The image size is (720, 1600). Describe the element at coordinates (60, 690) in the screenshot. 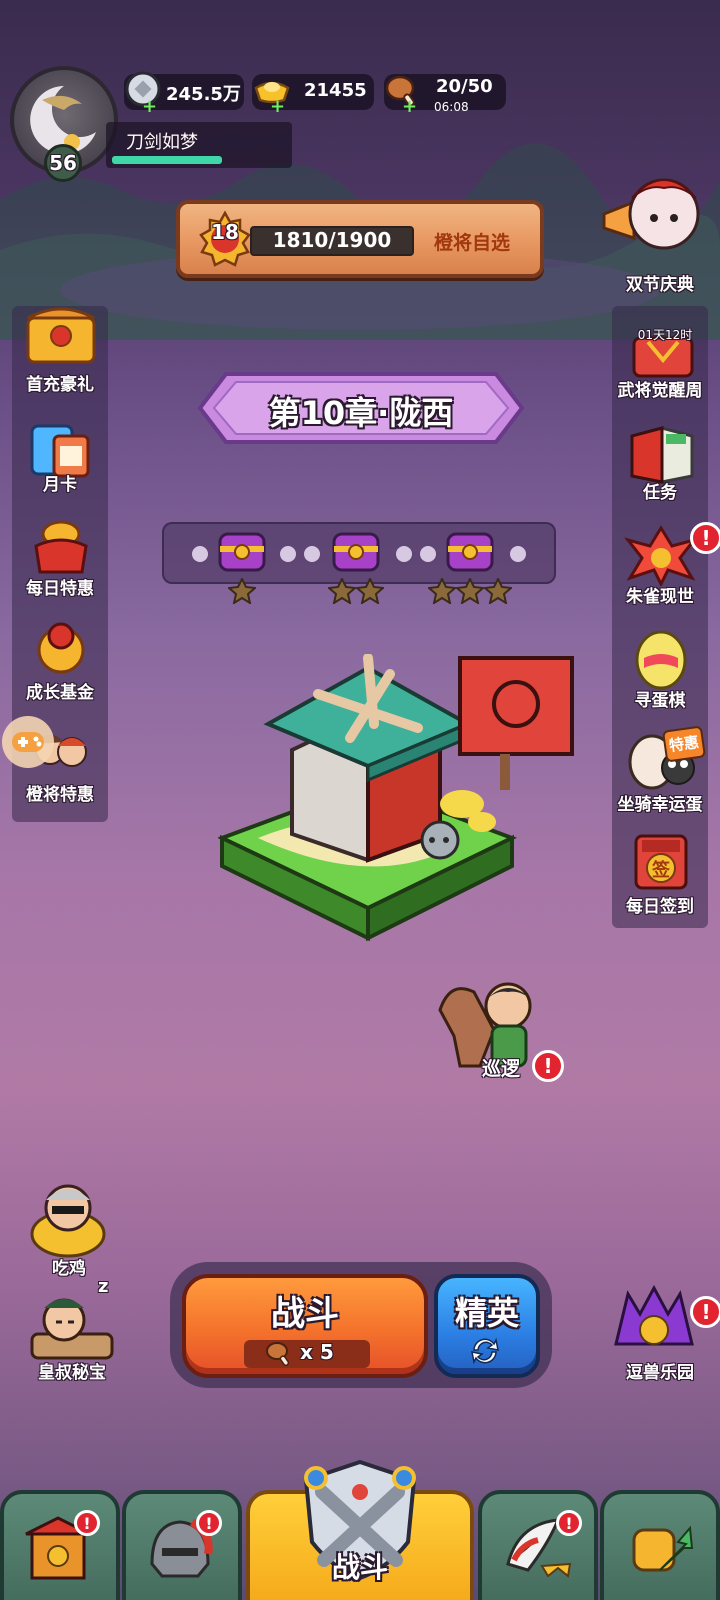

I see `menu-growth-fund: 成长基金` at that location.